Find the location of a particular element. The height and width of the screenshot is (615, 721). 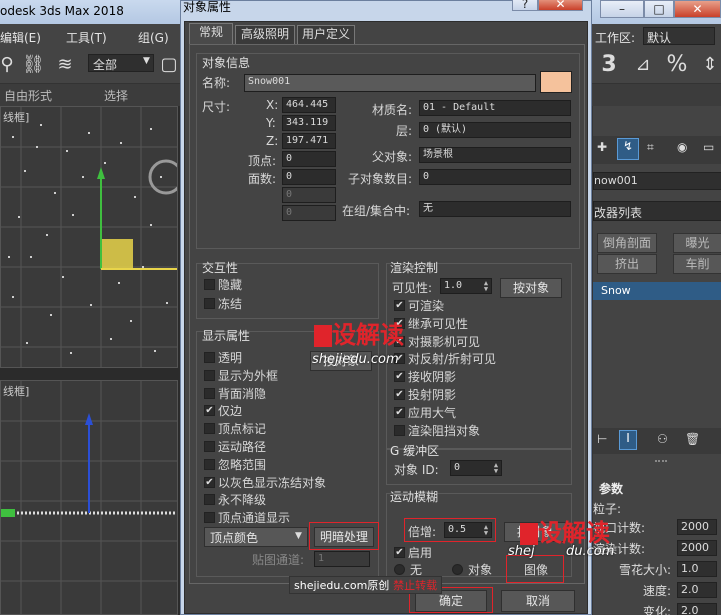

menu-tools: 工具(T) is located at coordinates (86, 37).